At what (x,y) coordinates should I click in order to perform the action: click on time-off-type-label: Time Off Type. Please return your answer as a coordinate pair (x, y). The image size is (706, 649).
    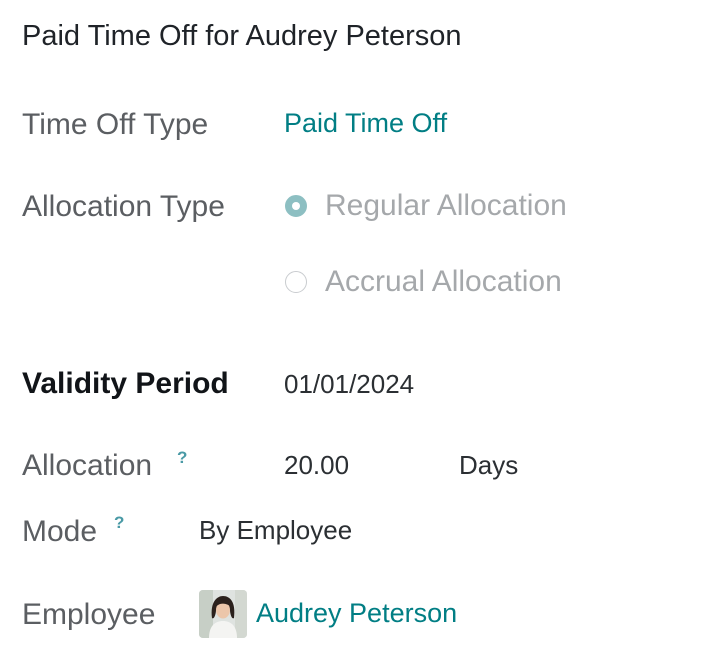
    Looking at the image, I should click on (115, 124).